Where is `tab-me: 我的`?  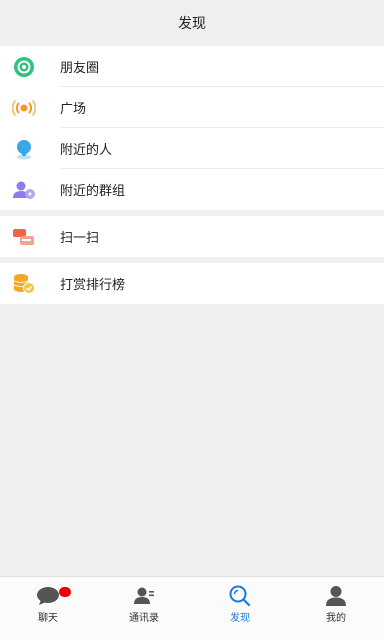
tab-me: 我的 is located at coordinates (336, 608).